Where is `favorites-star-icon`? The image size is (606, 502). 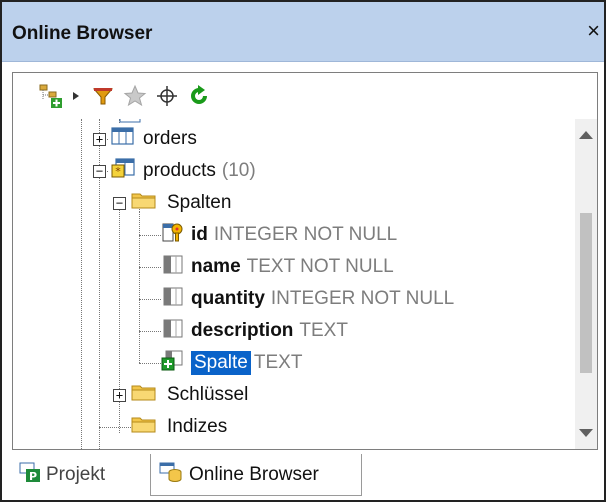 favorites-star-icon is located at coordinates (135, 96).